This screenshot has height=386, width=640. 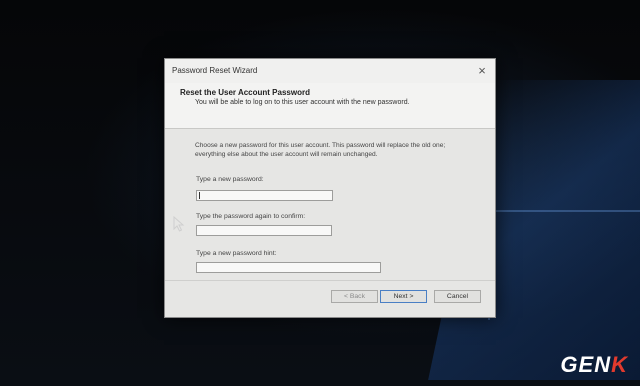 What do you see at coordinates (251, 216) in the screenshot?
I see `confirm-password-label: Type the password again to confirm:` at bounding box center [251, 216].